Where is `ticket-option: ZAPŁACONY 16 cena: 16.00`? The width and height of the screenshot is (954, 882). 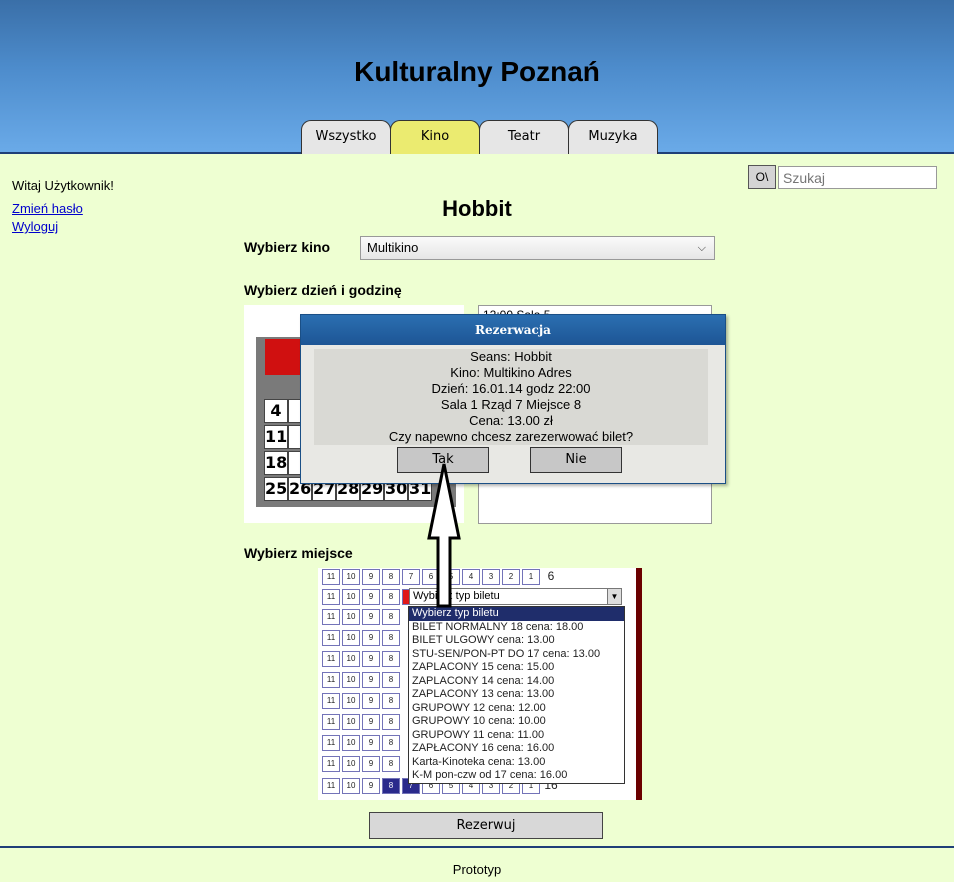
ticket-option: ZAPŁACONY 16 cena: 16.00 is located at coordinates (516, 749).